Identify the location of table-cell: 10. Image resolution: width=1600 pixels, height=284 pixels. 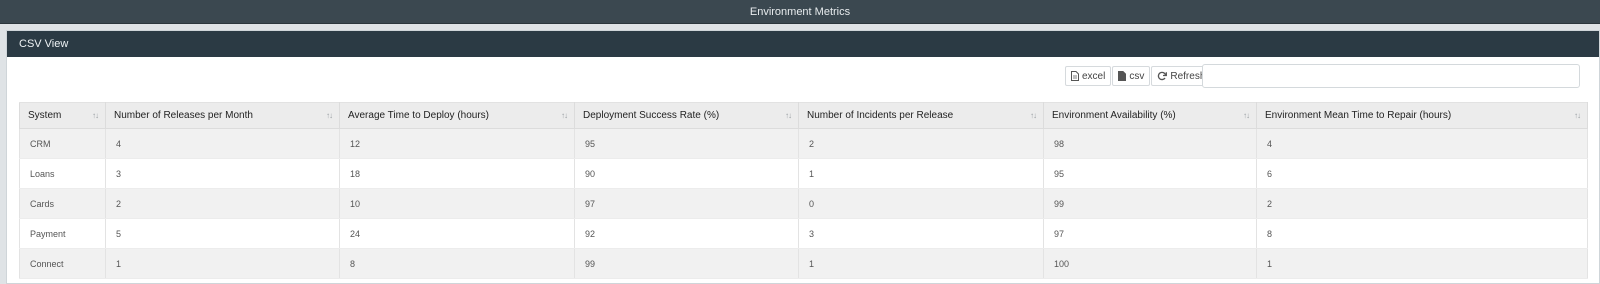
(457, 203).